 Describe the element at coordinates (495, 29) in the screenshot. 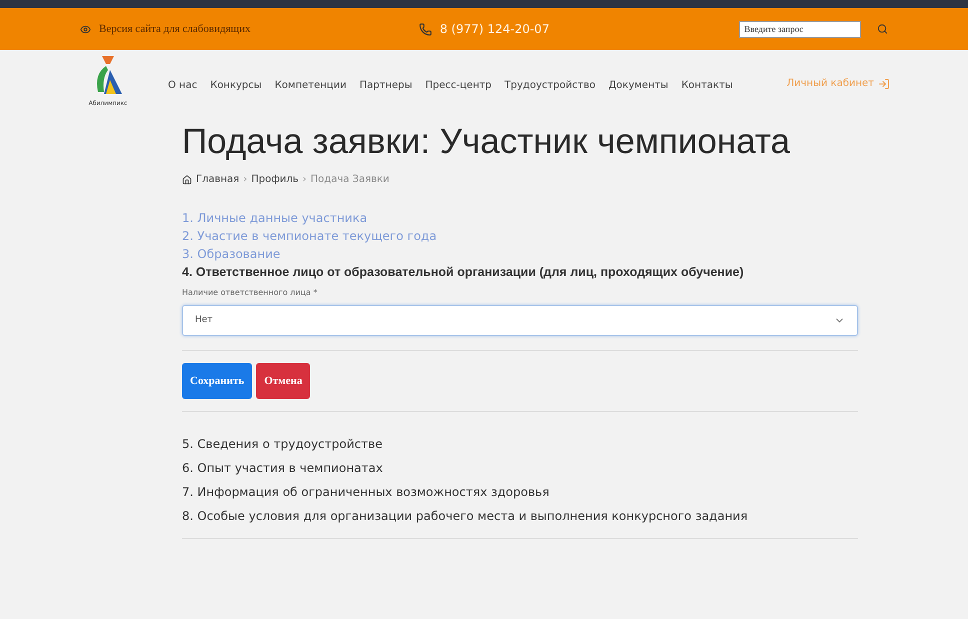

I see `phone-number: 8 (977) 124-20-07` at that location.